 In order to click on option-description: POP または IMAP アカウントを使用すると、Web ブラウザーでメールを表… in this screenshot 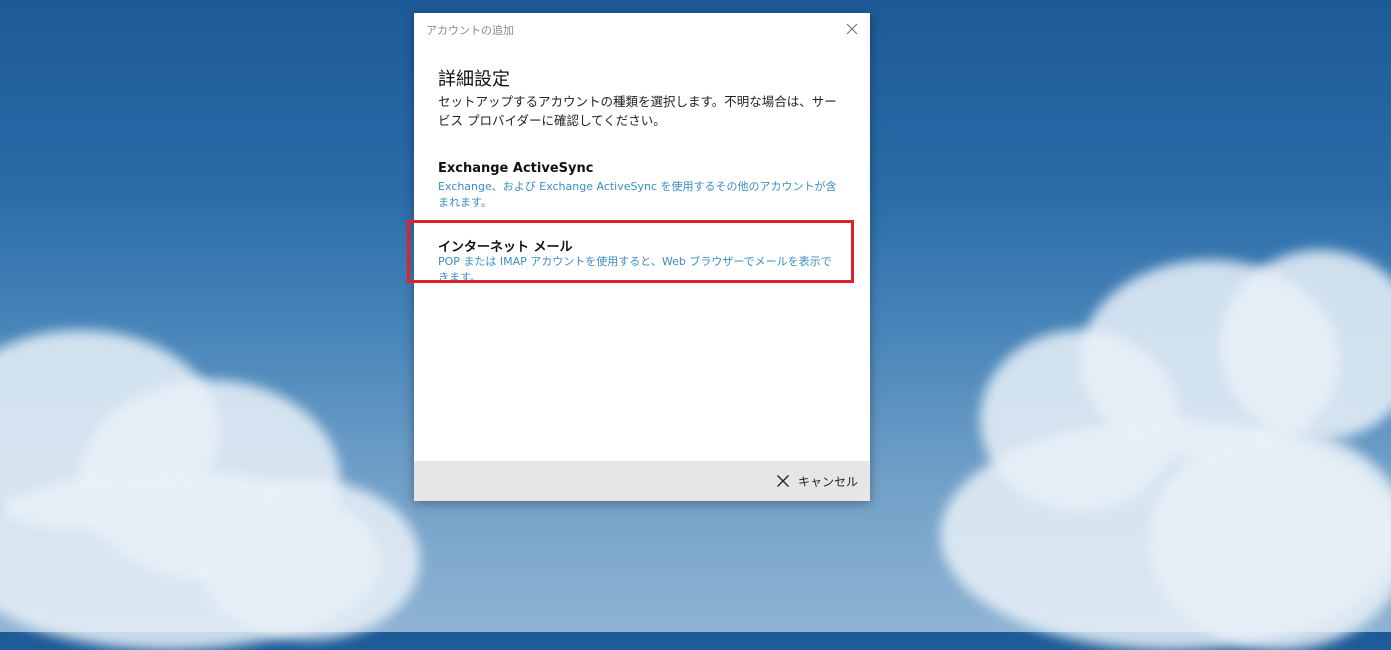, I will do `click(635, 269)`.